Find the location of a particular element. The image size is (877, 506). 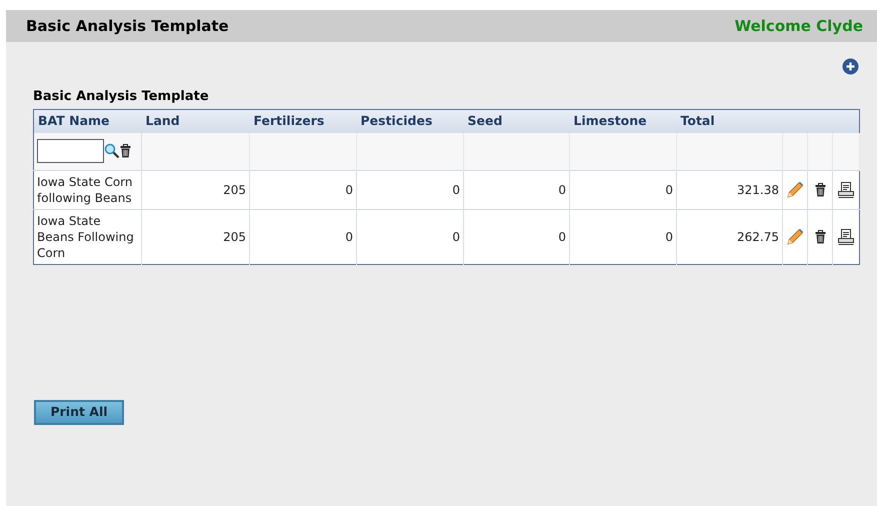

search-icon is located at coordinates (112, 151).